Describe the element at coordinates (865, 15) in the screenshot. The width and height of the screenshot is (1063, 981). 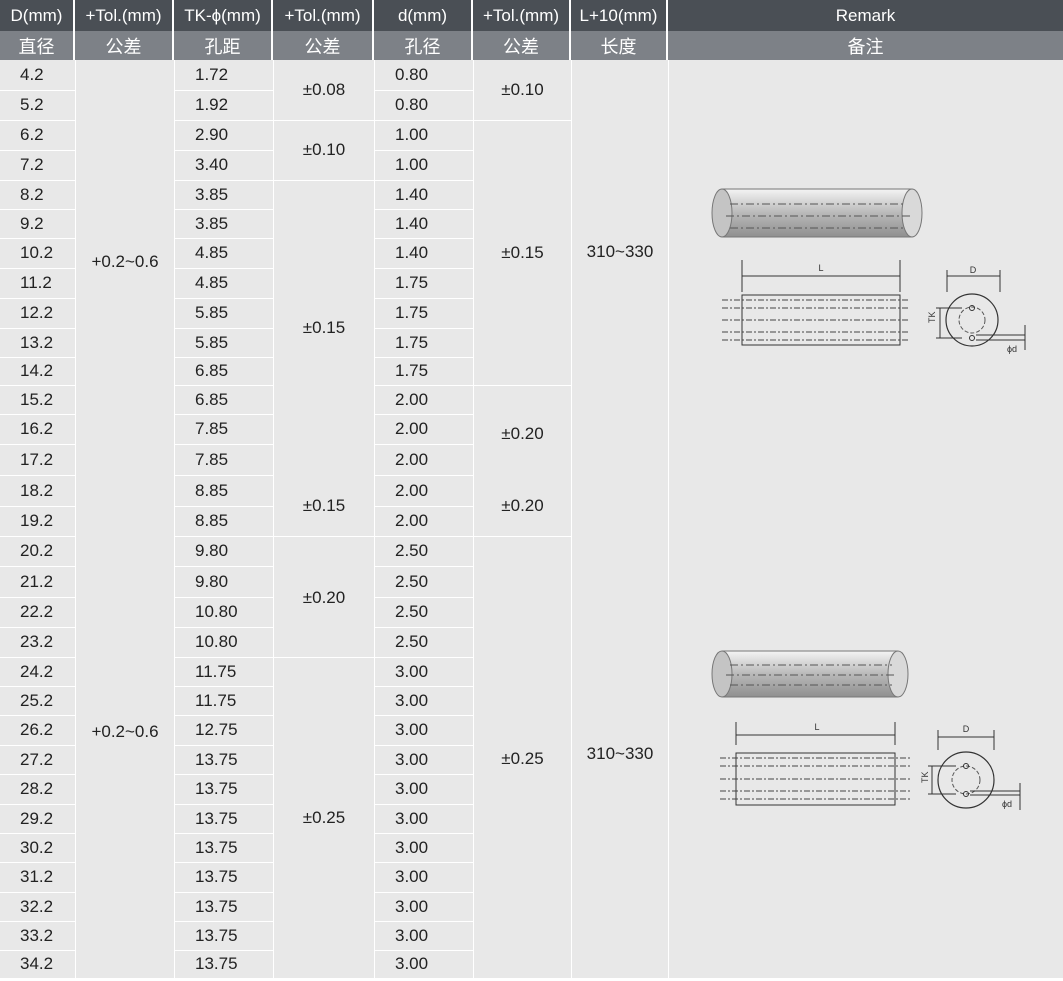
I see `header-remark: Remark` at that location.